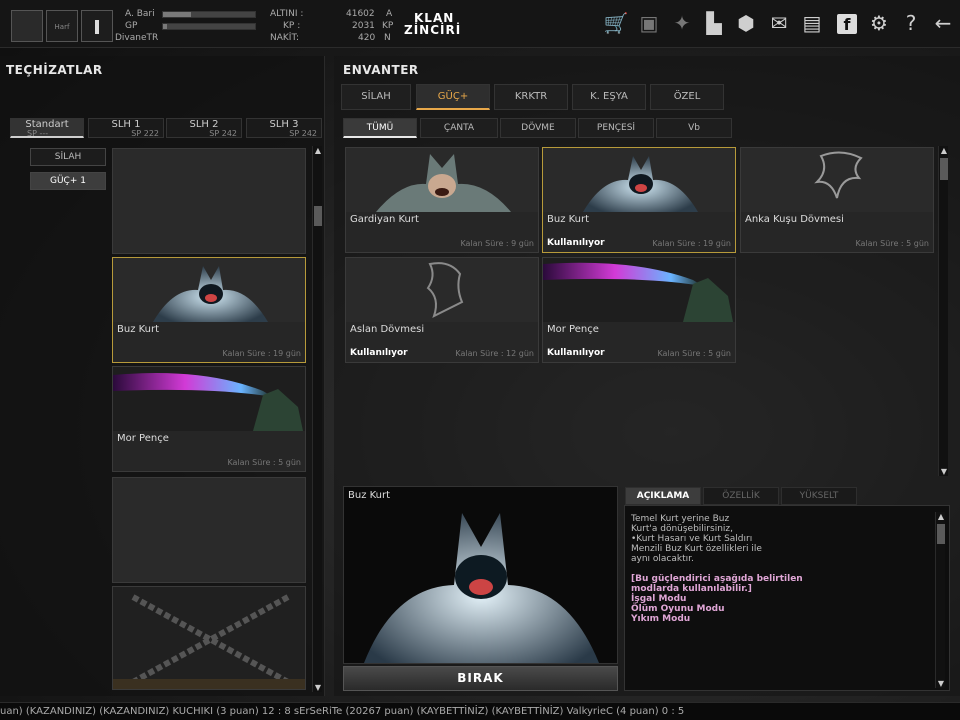 The width and height of the screenshot is (960, 720). I want to click on mor-pence-image, so click(639, 290).